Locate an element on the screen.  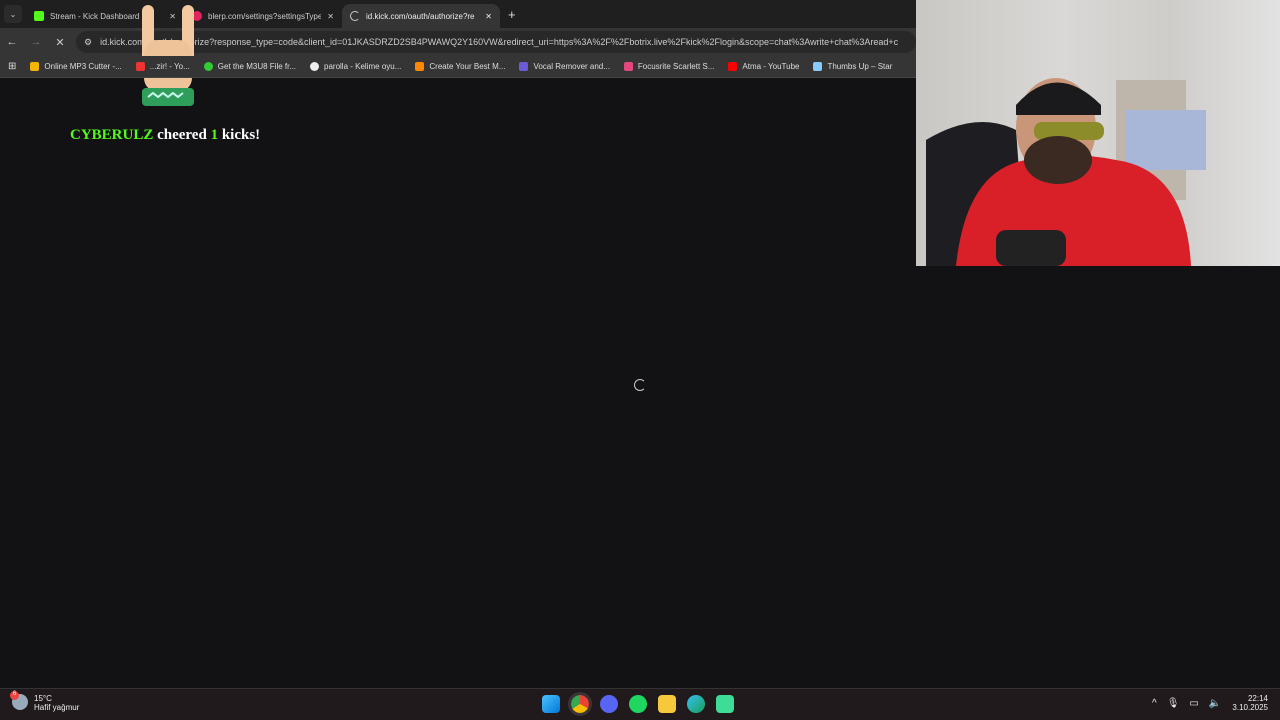
bookmark-label: Thumbs Up – Star is located at coordinates (860, 66).